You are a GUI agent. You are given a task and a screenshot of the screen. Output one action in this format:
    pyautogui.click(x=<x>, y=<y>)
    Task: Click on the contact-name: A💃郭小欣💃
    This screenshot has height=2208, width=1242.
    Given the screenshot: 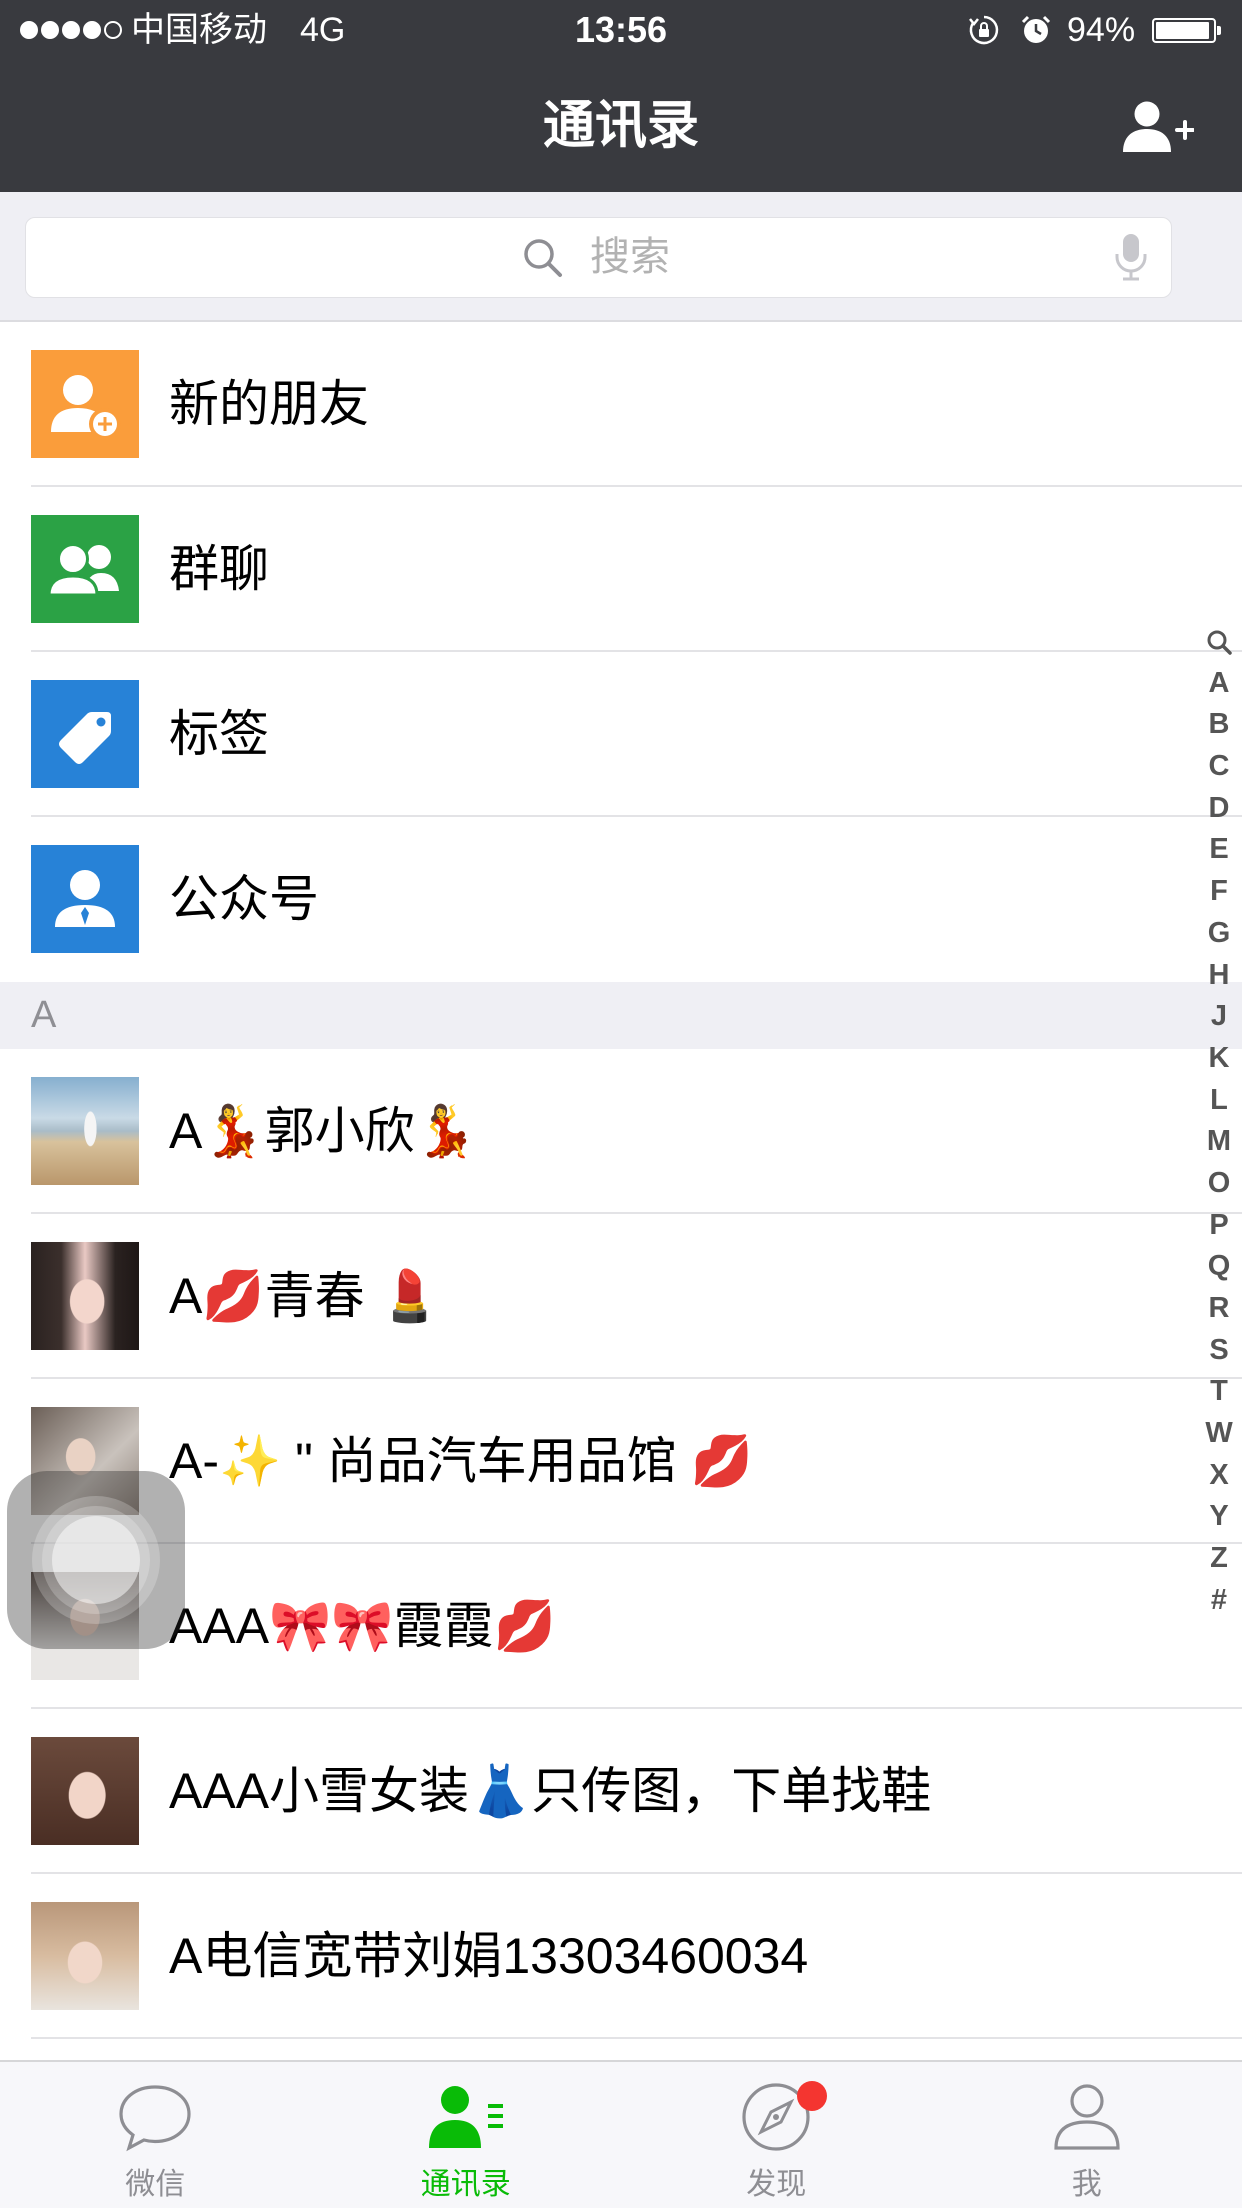 What is the action you would take?
    pyautogui.click(x=323, y=1131)
    